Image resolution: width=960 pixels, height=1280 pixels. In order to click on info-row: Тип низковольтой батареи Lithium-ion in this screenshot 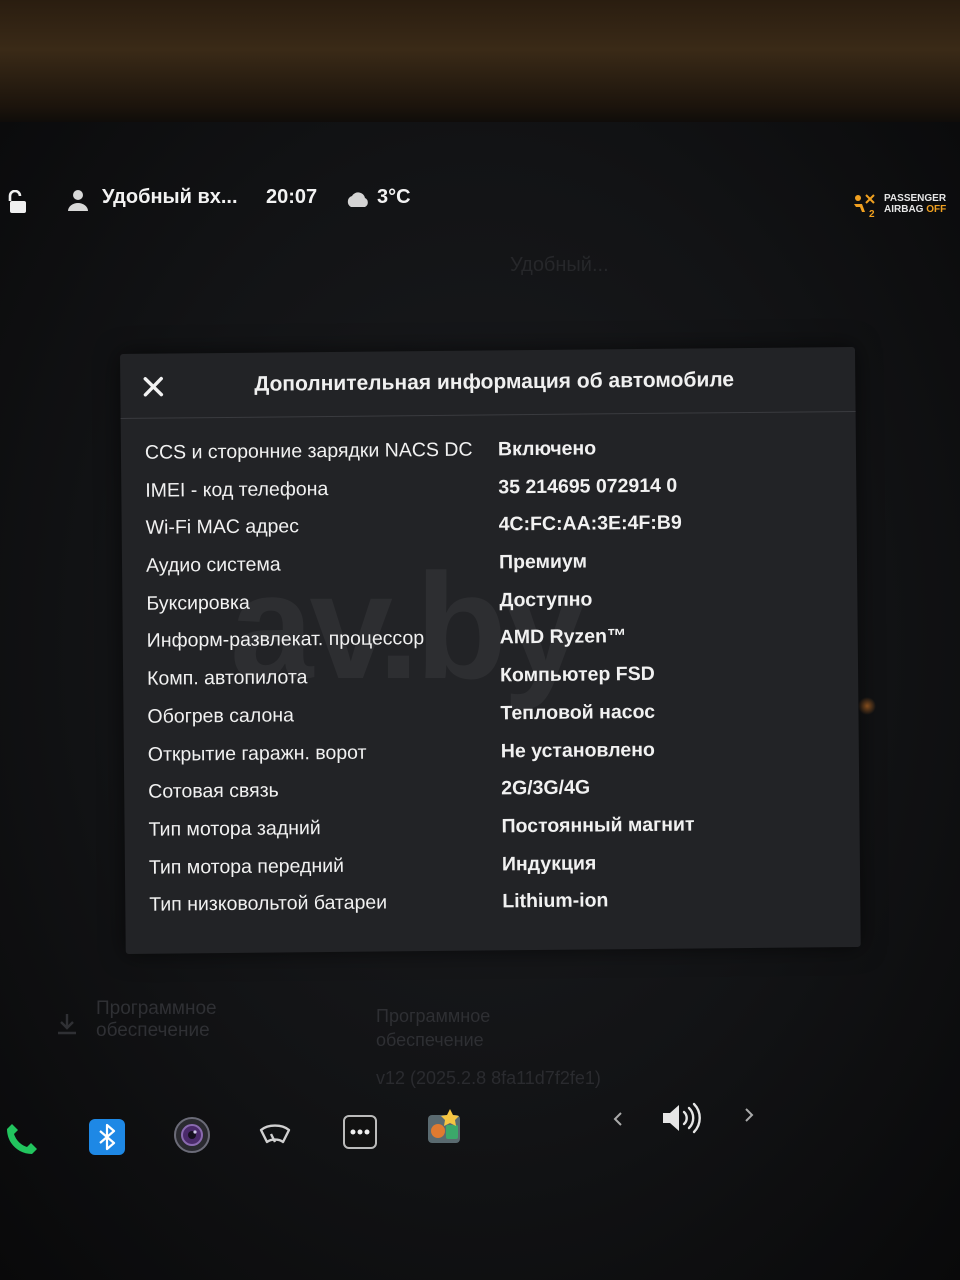, I will do `click(494, 909)`.